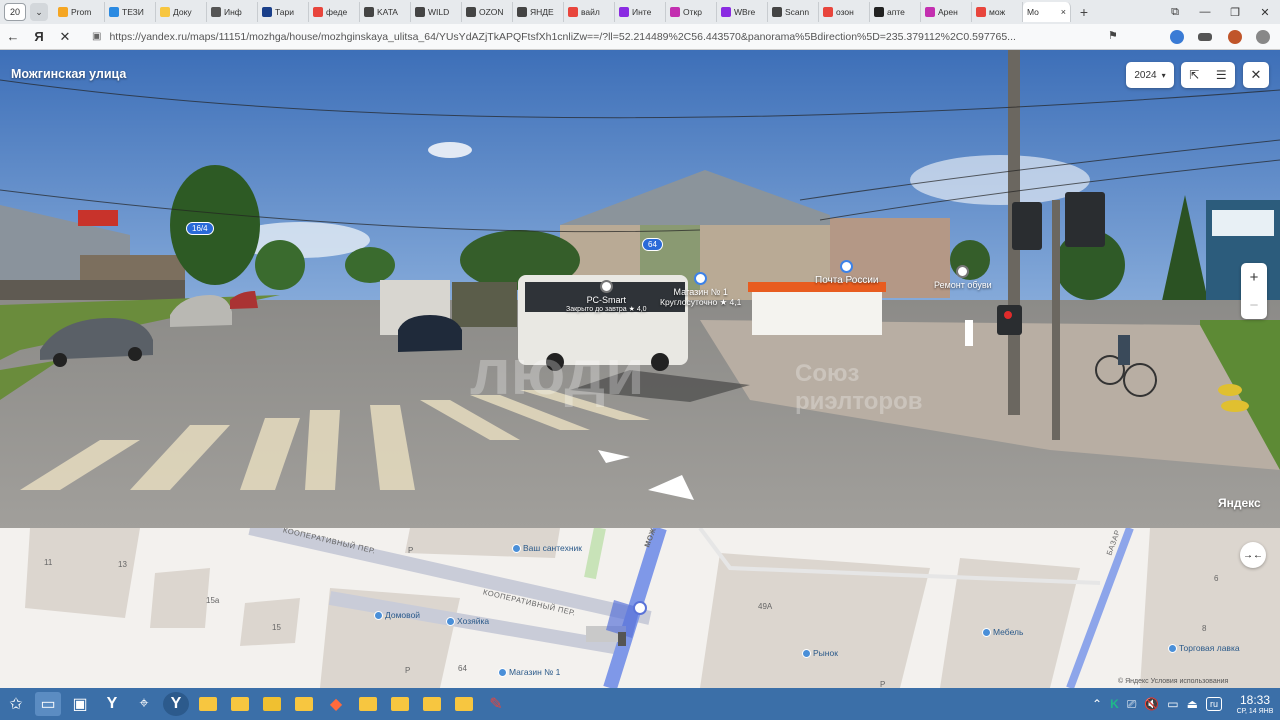 The height and width of the screenshot is (720, 1280). Describe the element at coordinates (1151, 704) in the screenshot. I see `volume-muted-icon: 🔇` at that location.